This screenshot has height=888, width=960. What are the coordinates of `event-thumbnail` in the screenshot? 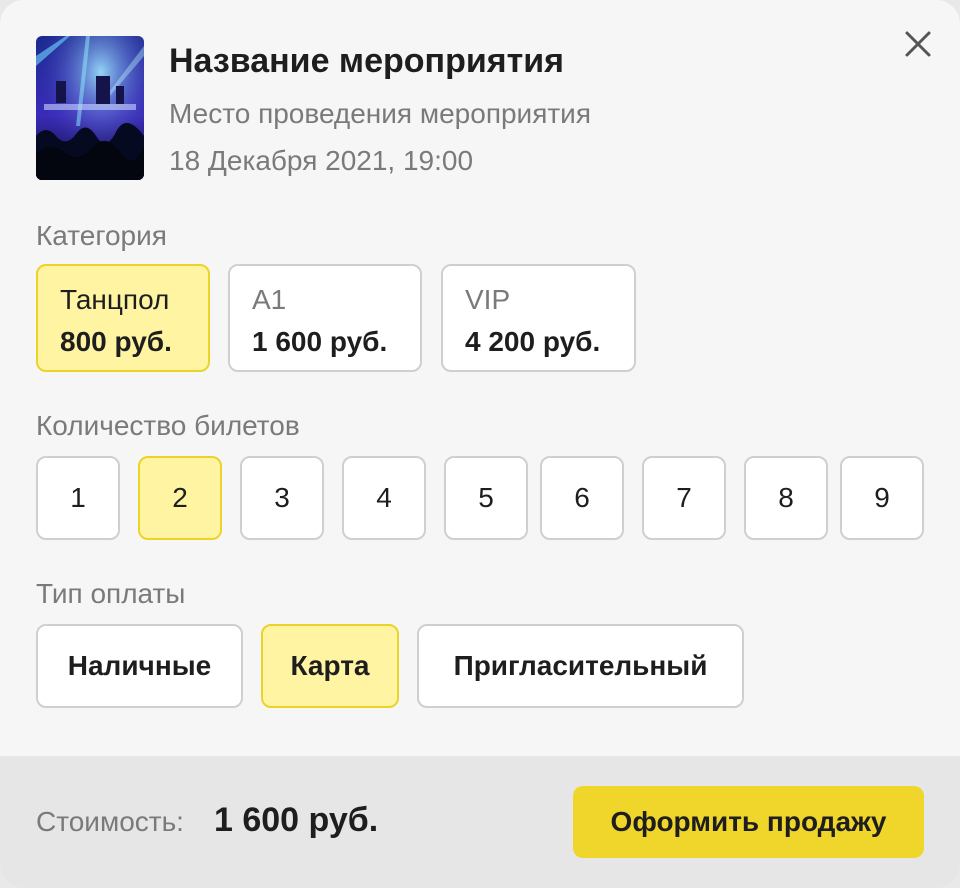 It's located at (90, 108).